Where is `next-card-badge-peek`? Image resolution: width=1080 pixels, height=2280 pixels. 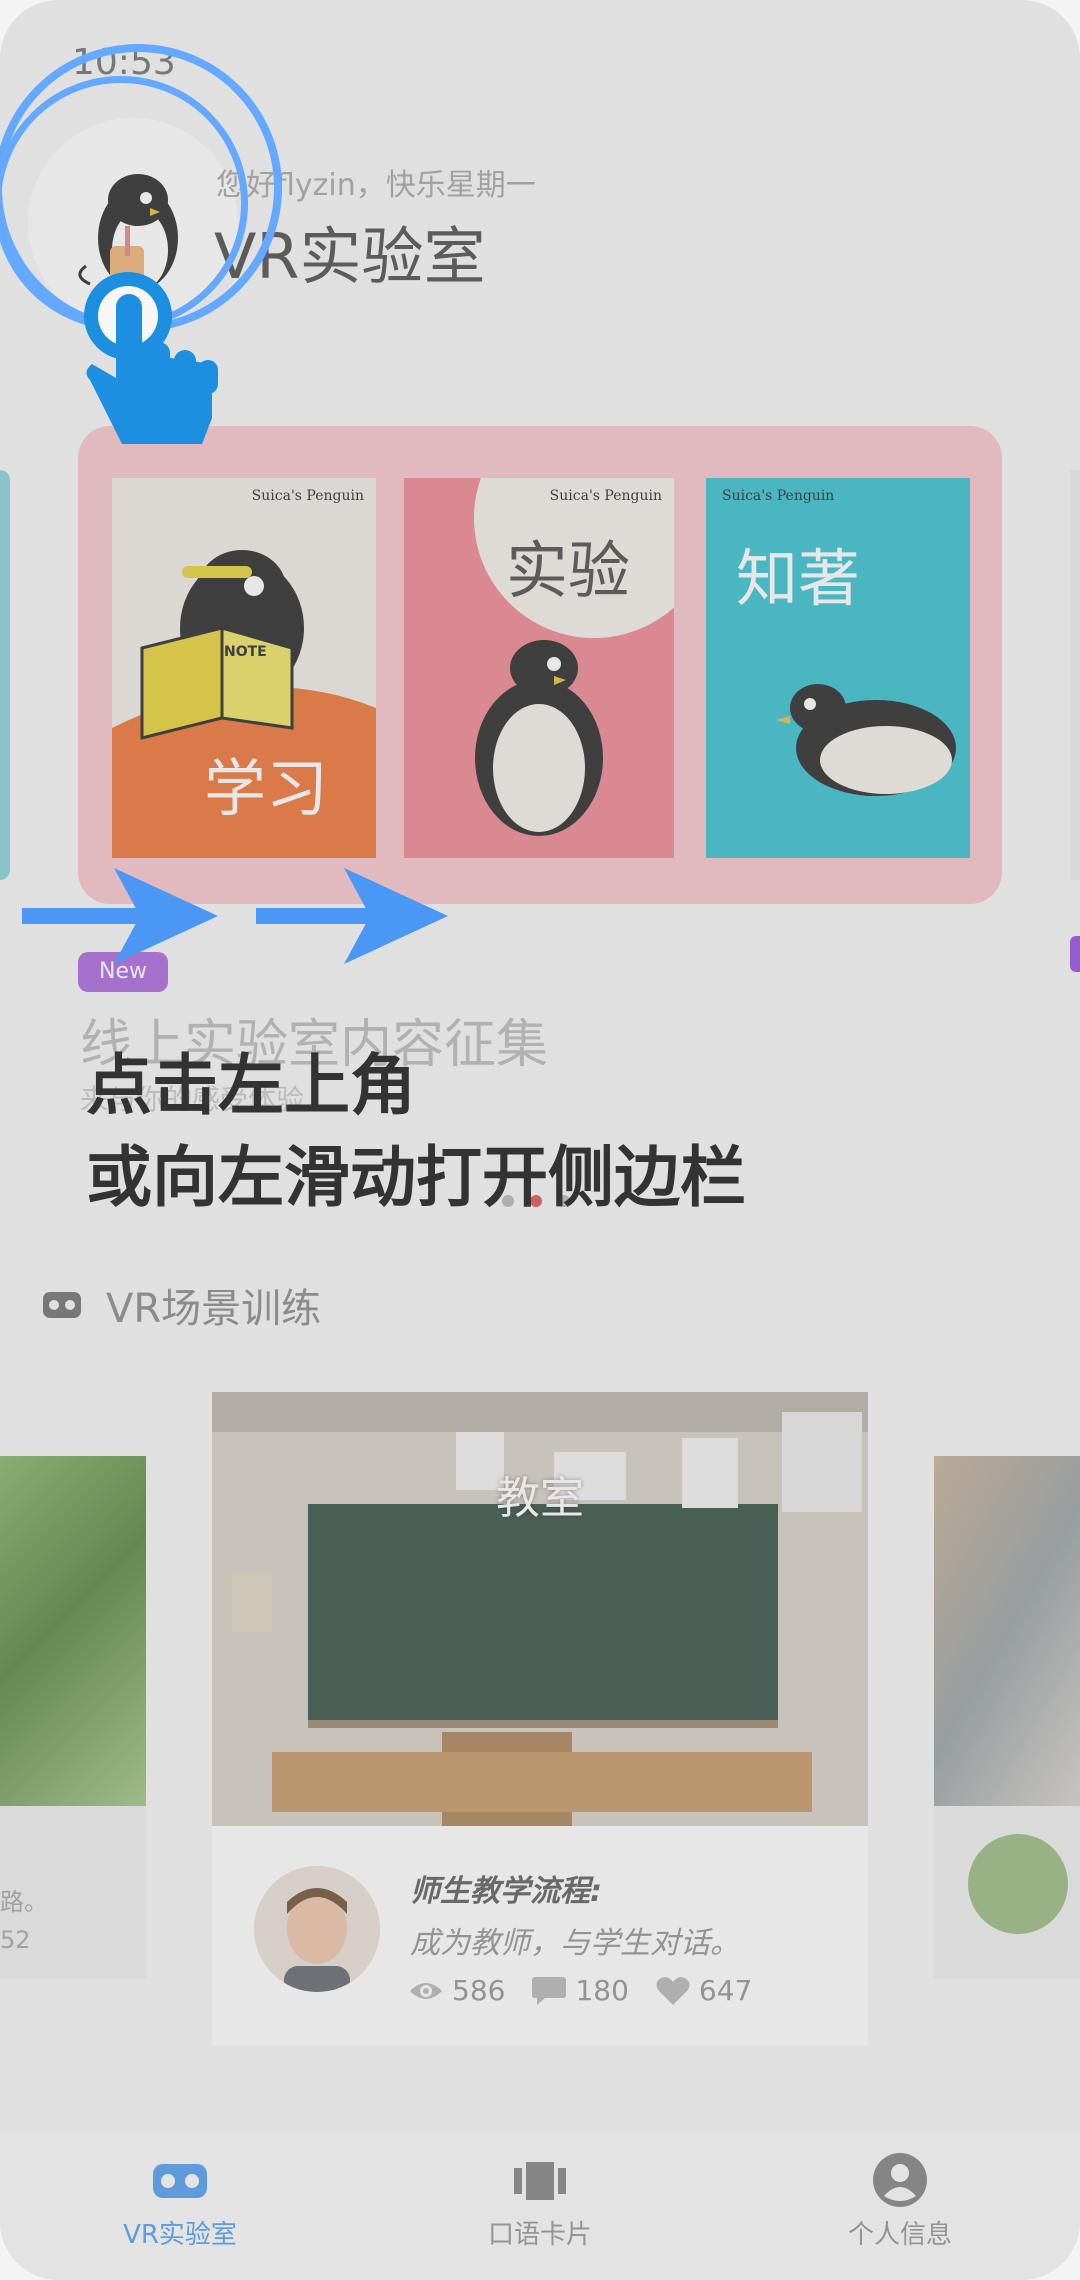
next-card-badge-peek is located at coordinates (1075, 954).